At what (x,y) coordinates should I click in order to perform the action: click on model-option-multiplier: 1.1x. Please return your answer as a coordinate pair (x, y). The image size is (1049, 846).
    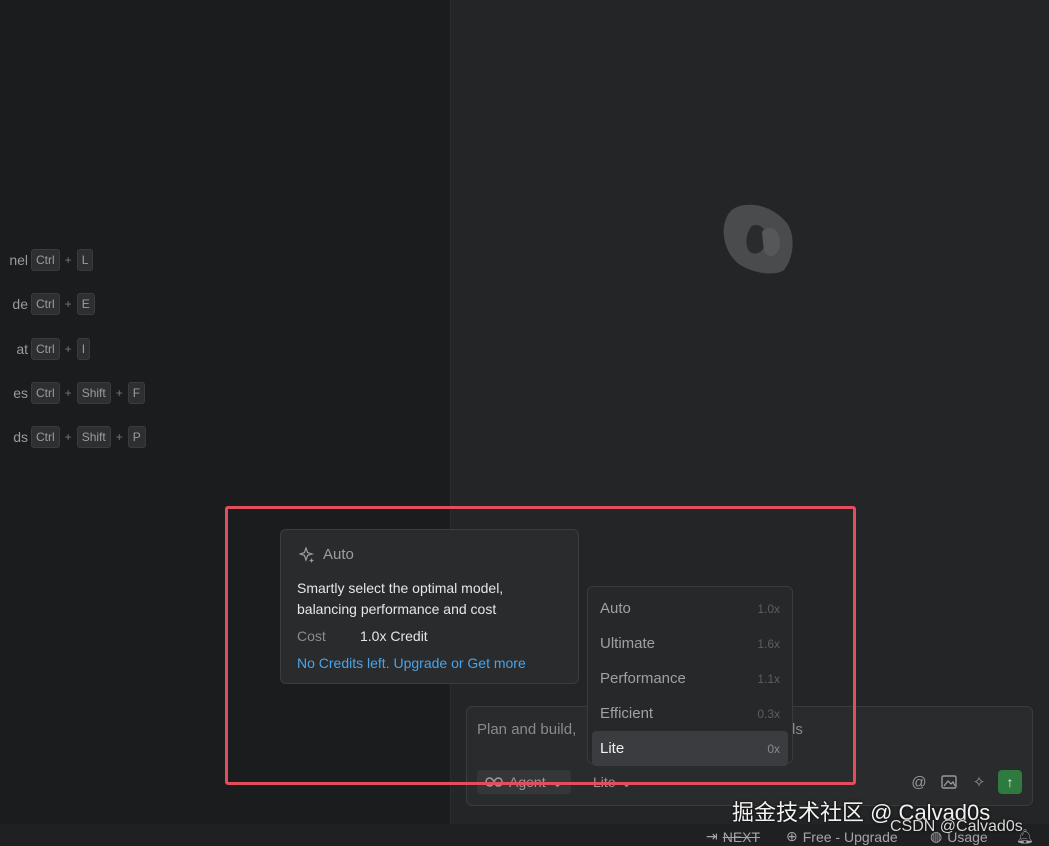
    Looking at the image, I should click on (768, 678).